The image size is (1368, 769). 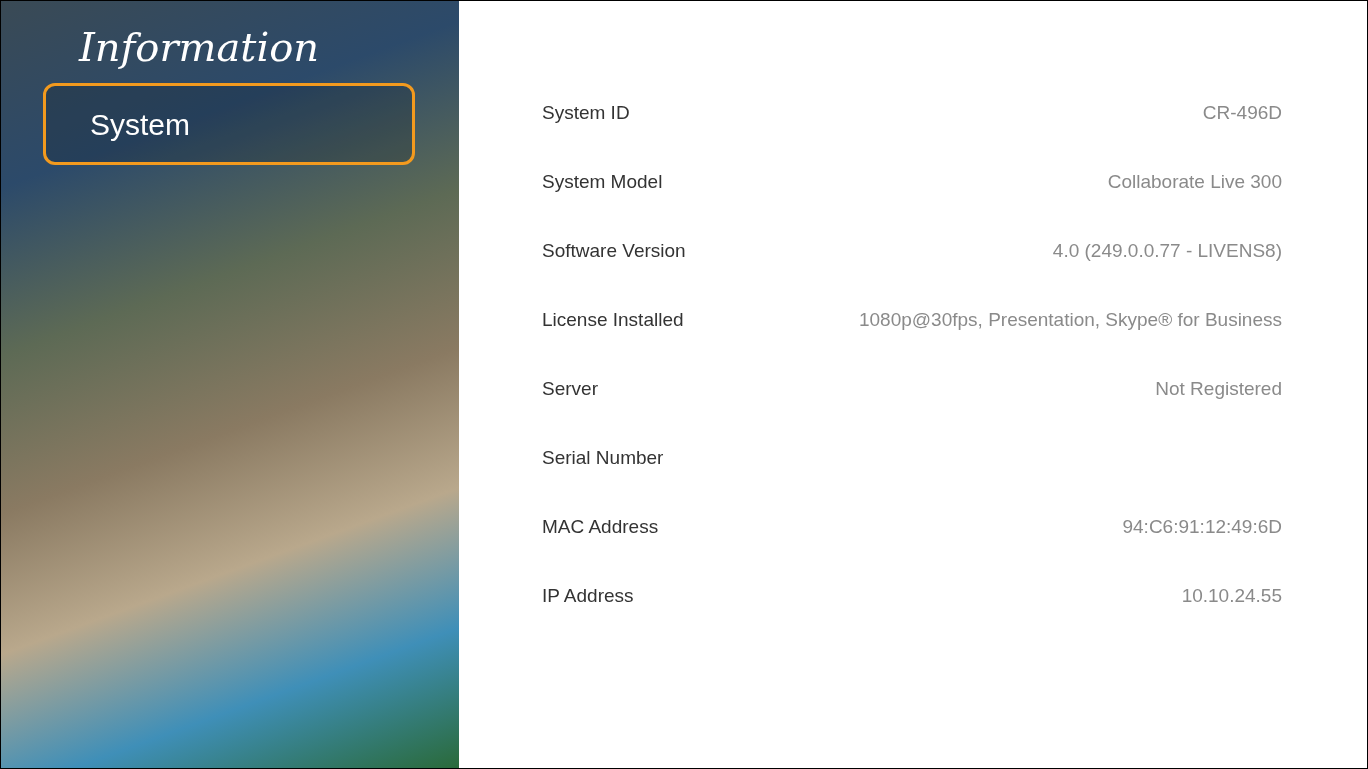 I want to click on info-label: Software Version, so click(x=614, y=251).